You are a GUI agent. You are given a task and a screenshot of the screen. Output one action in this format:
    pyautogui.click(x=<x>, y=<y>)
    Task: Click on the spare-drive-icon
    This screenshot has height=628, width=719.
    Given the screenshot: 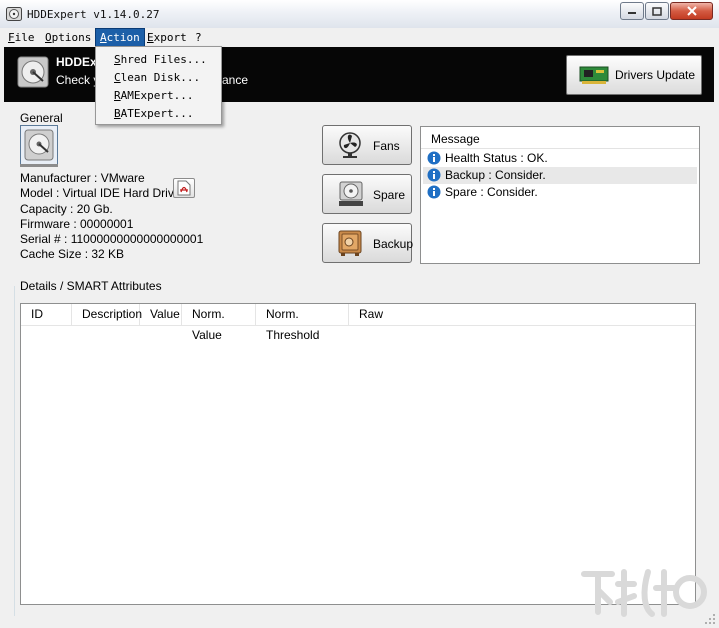 What is the action you would take?
    pyautogui.click(x=351, y=193)
    